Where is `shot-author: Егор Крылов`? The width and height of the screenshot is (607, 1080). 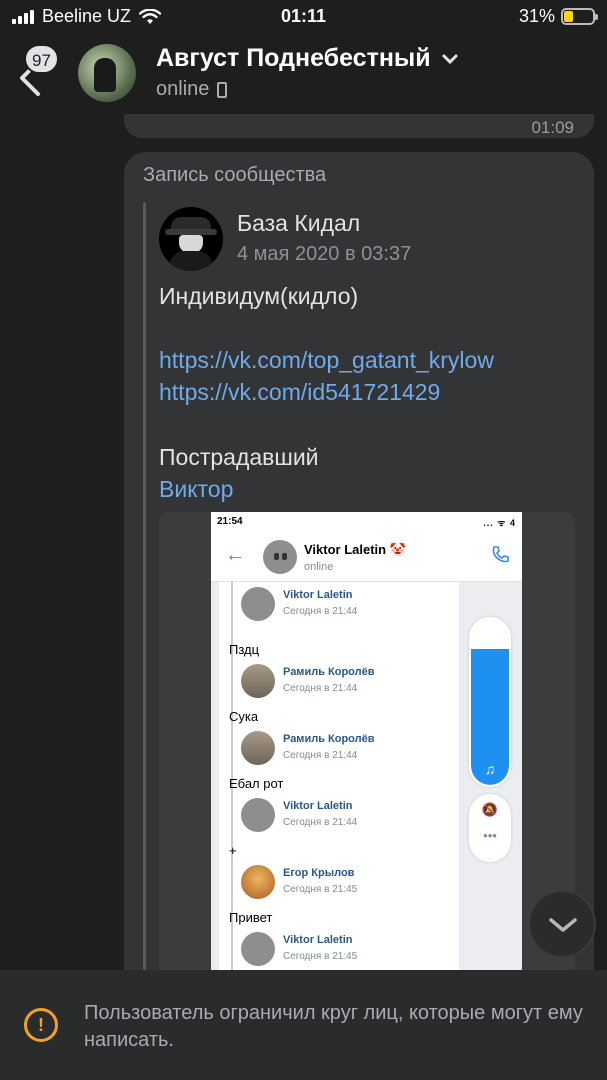
shot-author: Егор Крылов is located at coordinates (319, 873).